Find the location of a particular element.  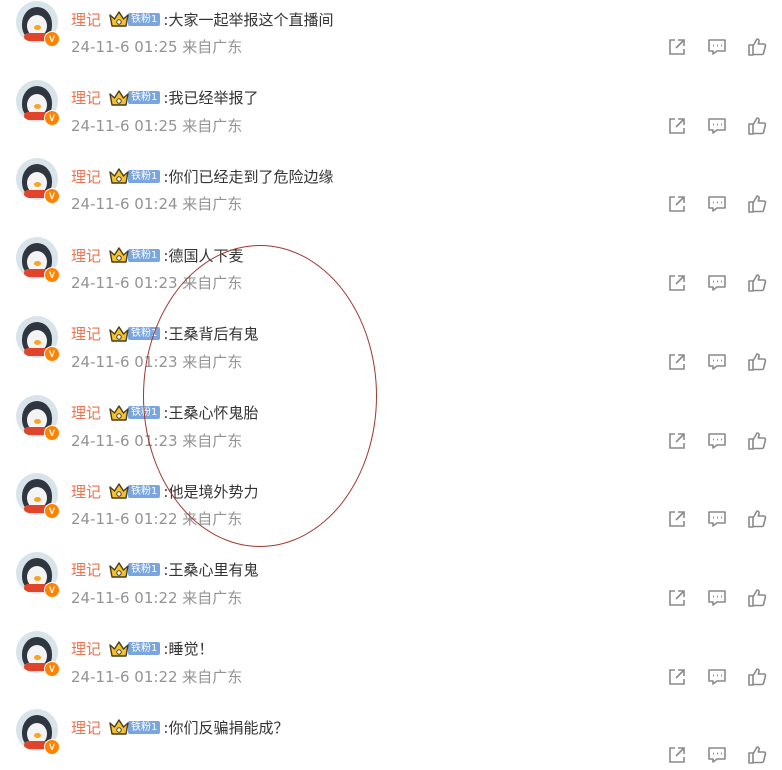

comment-text: :你们反骗捐能成？ is located at coordinates (226, 727).